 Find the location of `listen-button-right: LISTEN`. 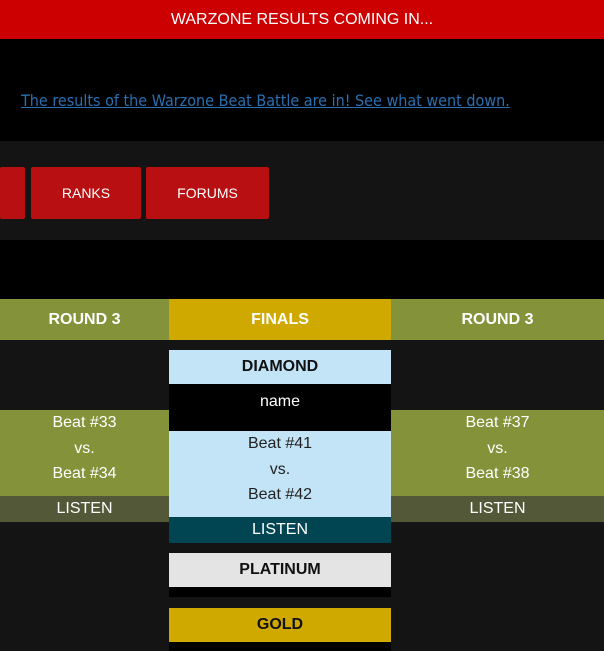

listen-button-right: LISTEN is located at coordinates (497, 509).